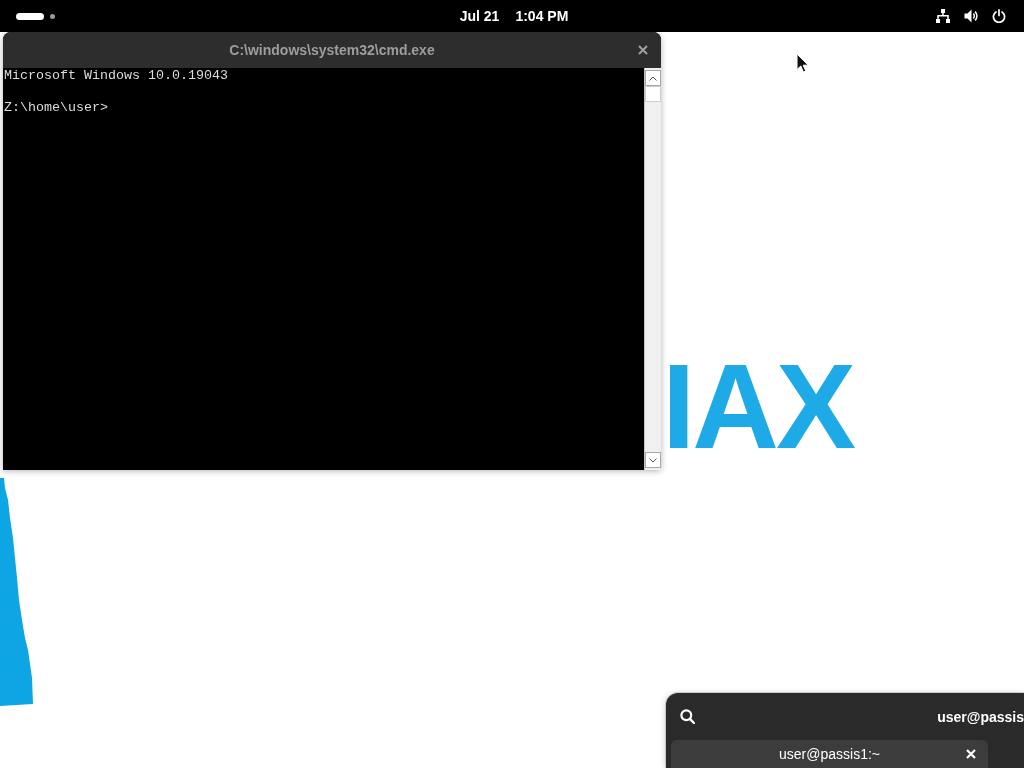 This screenshot has width=1024, height=768. Describe the element at coordinates (759, 408) in the screenshot. I see `wallpaper-logo-text: IAX` at that location.